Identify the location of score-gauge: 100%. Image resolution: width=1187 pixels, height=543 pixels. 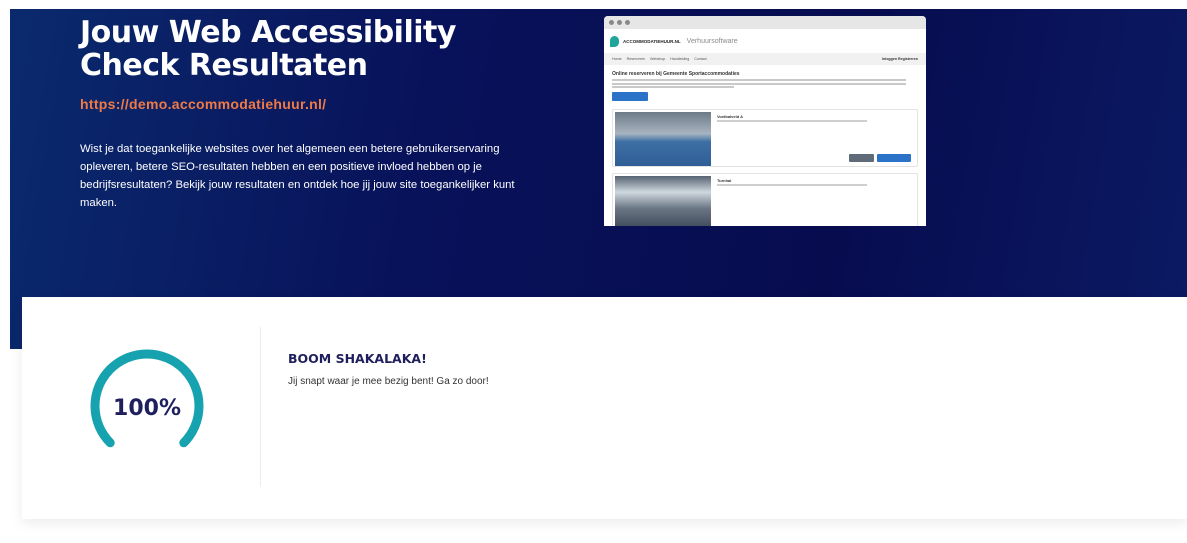
(147, 398).